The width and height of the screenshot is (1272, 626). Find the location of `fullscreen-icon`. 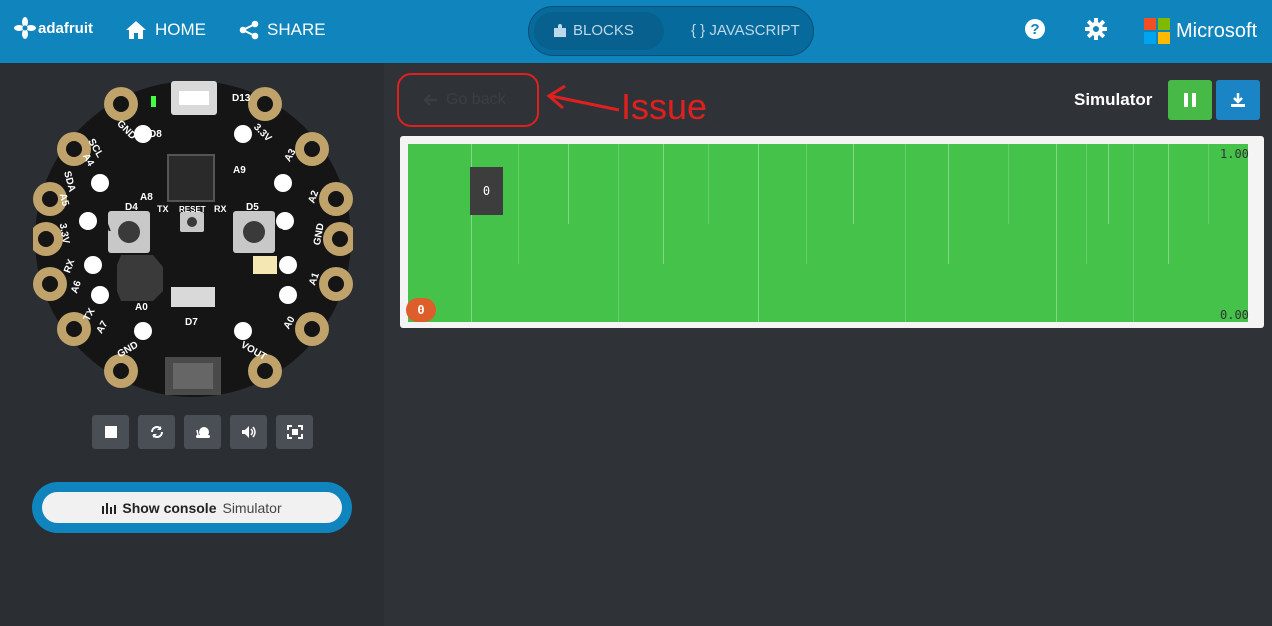

fullscreen-icon is located at coordinates (294, 432).